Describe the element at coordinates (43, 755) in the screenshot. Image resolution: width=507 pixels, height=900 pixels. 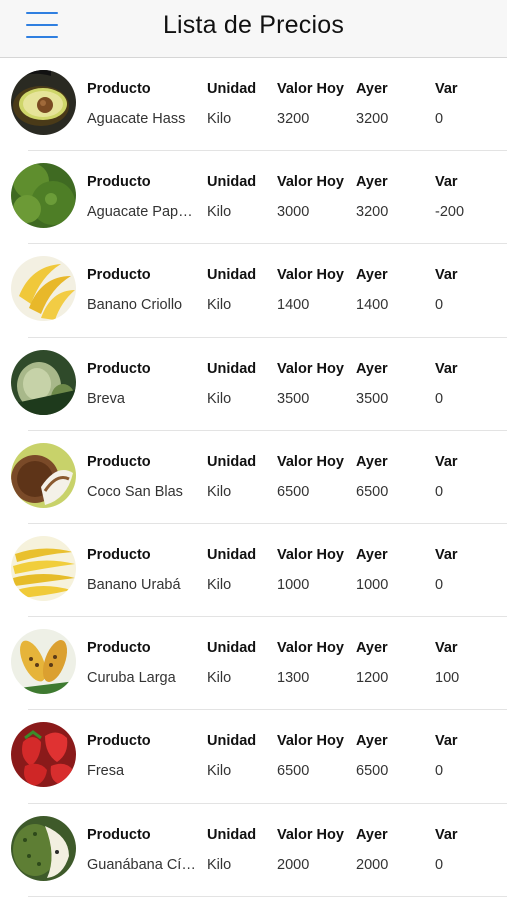
I see `strawberry-image` at that location.